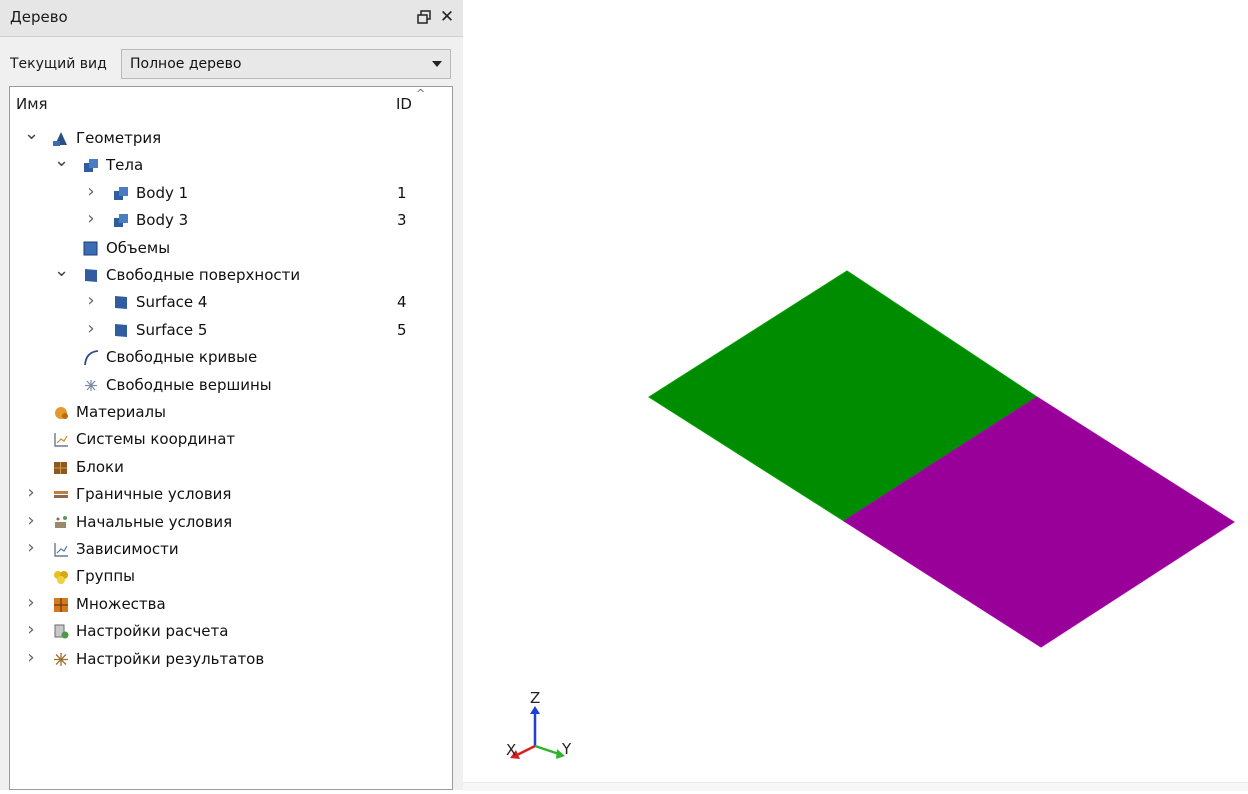 The width and height of the screenshot is (1248, 794). I want to click on results-settings-icon, so click(61, 659).